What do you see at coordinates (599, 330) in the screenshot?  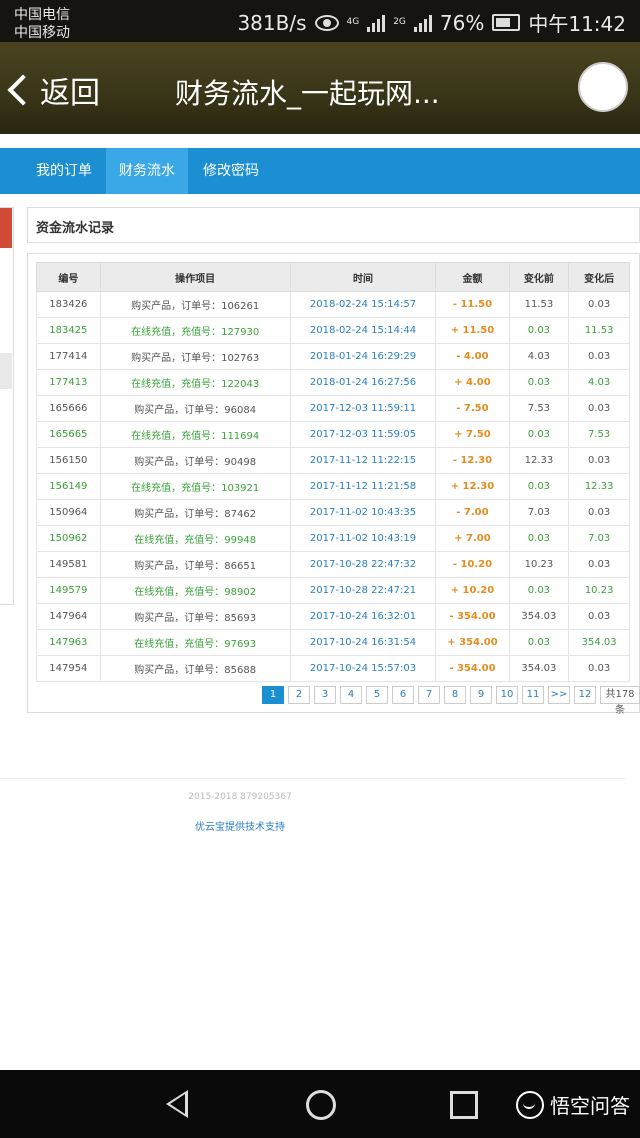 I see `row-after: 11.53` at bounding box center [599, 330].